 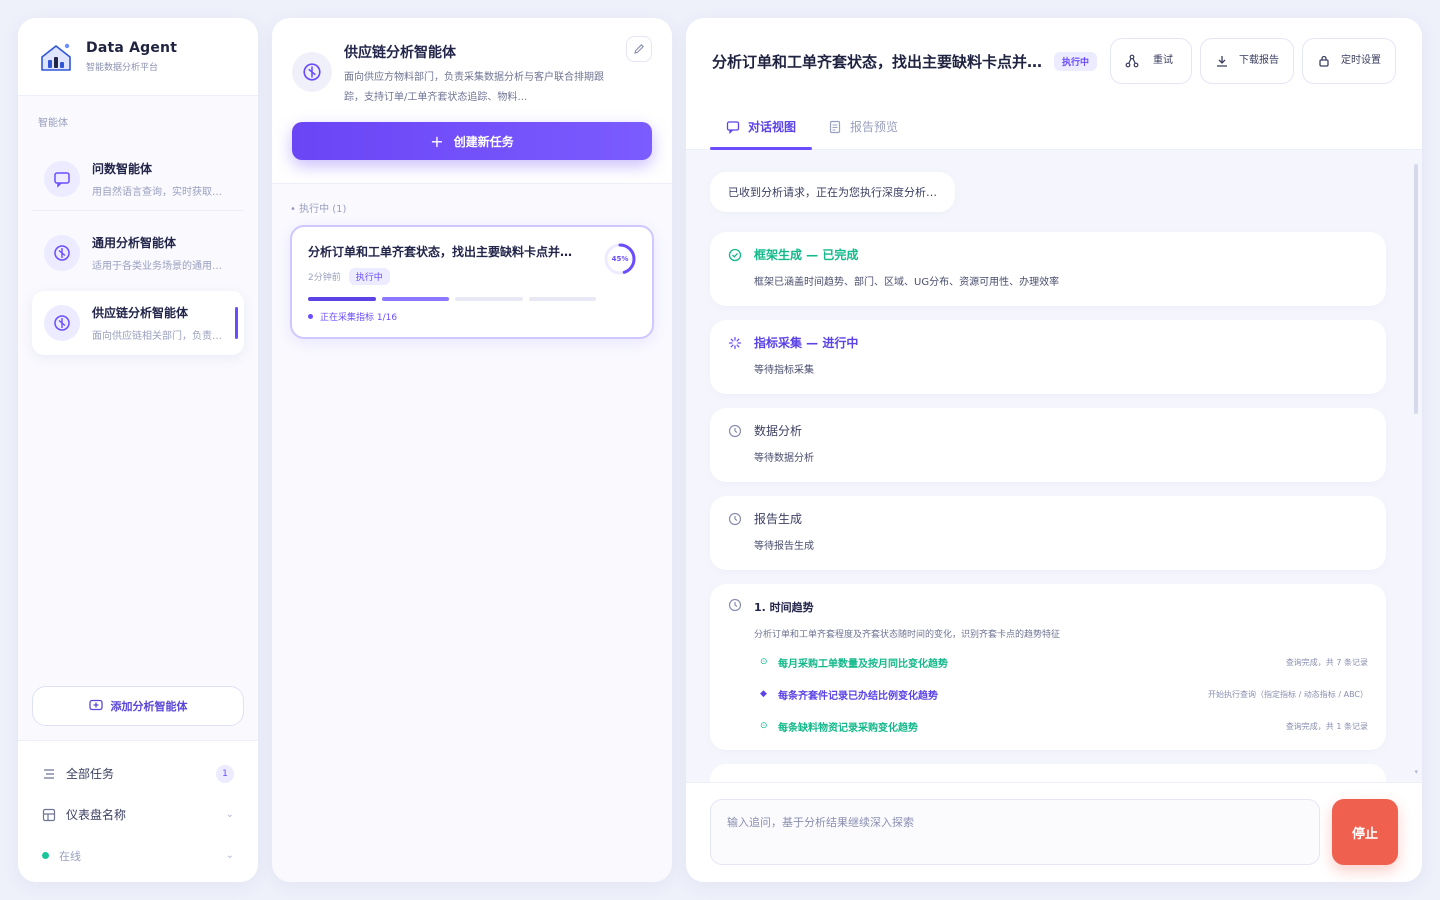 What do you see at coordinates (1259, 60) in the screenshot?
I see `download-report-label: 下载报告` at bounding box center [1259, 60].